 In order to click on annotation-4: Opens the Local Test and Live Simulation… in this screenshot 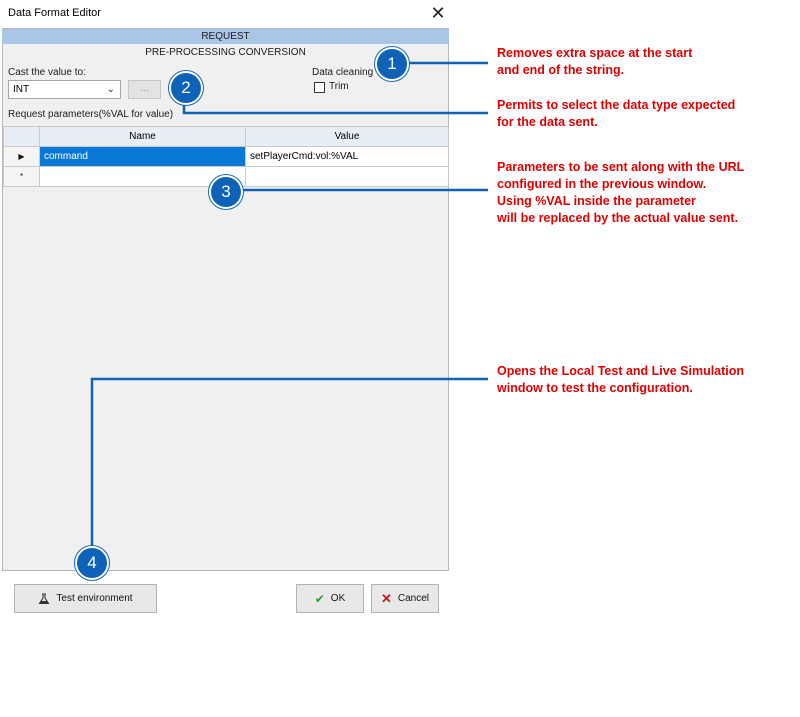, I will do `click(620, 380)`.